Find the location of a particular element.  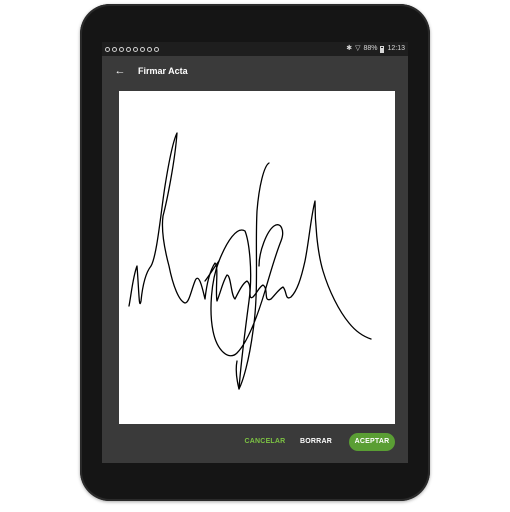

status-bar: ✱ ▽ 88% 12:13 is located at coordinates (255, 49).